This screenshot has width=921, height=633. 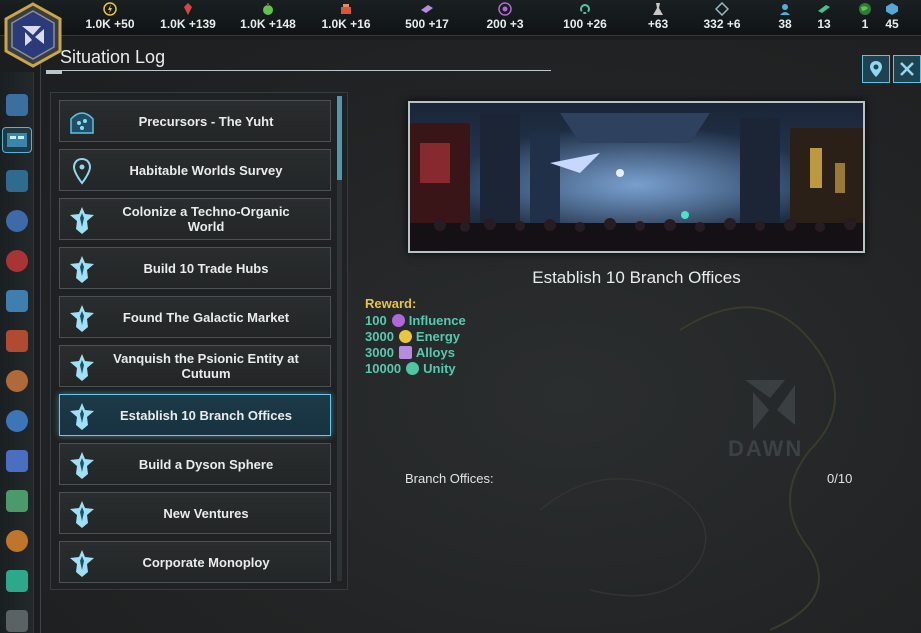 I want to click on situation-item-branch-offices: Establish 10 Branch Offices, so click(x=195, y=415).